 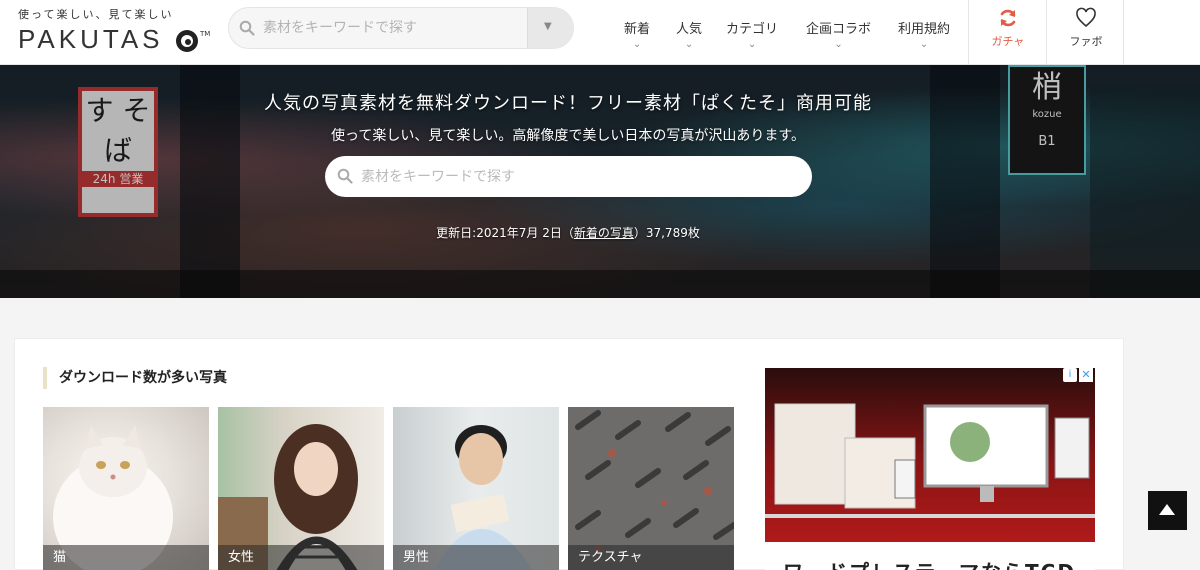 I want to click on hero-search, so click(x=568, y=176).